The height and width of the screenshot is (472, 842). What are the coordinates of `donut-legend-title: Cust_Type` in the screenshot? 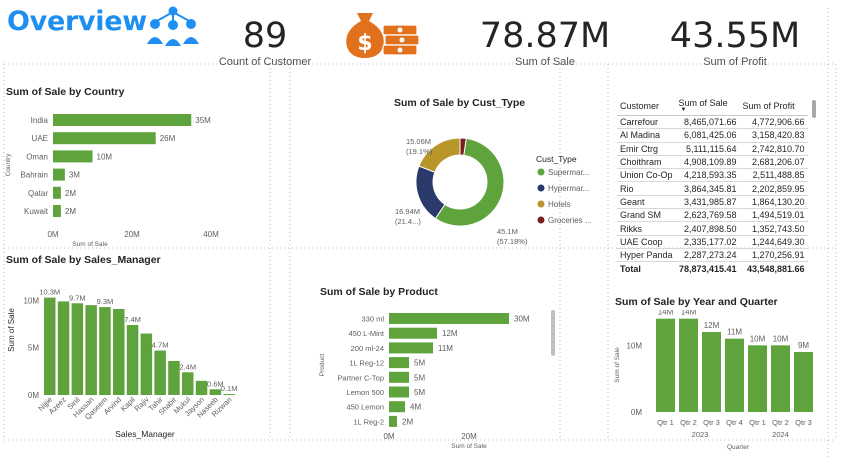 It's located at (556, 159).